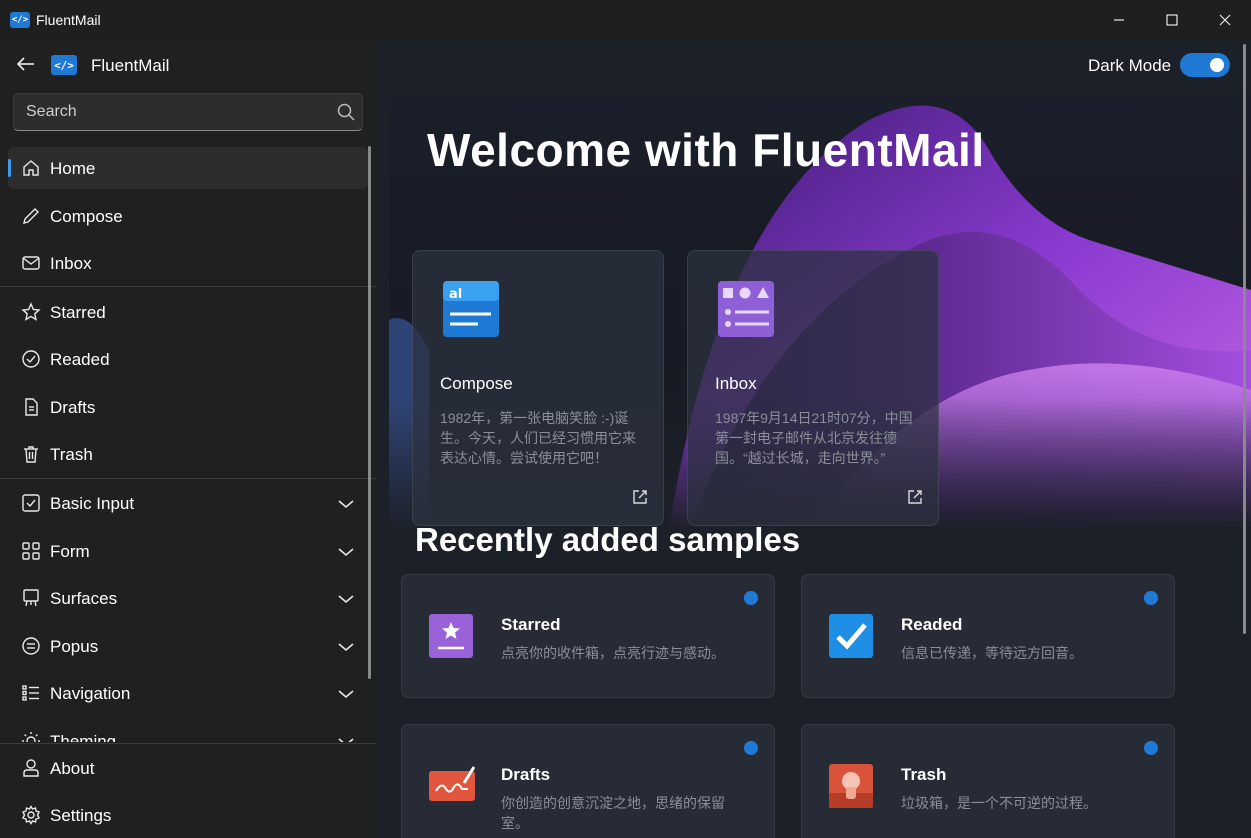 The height and width of the screenshot is (838, 1251). I want to click on gear-icon, so click(31, 815).